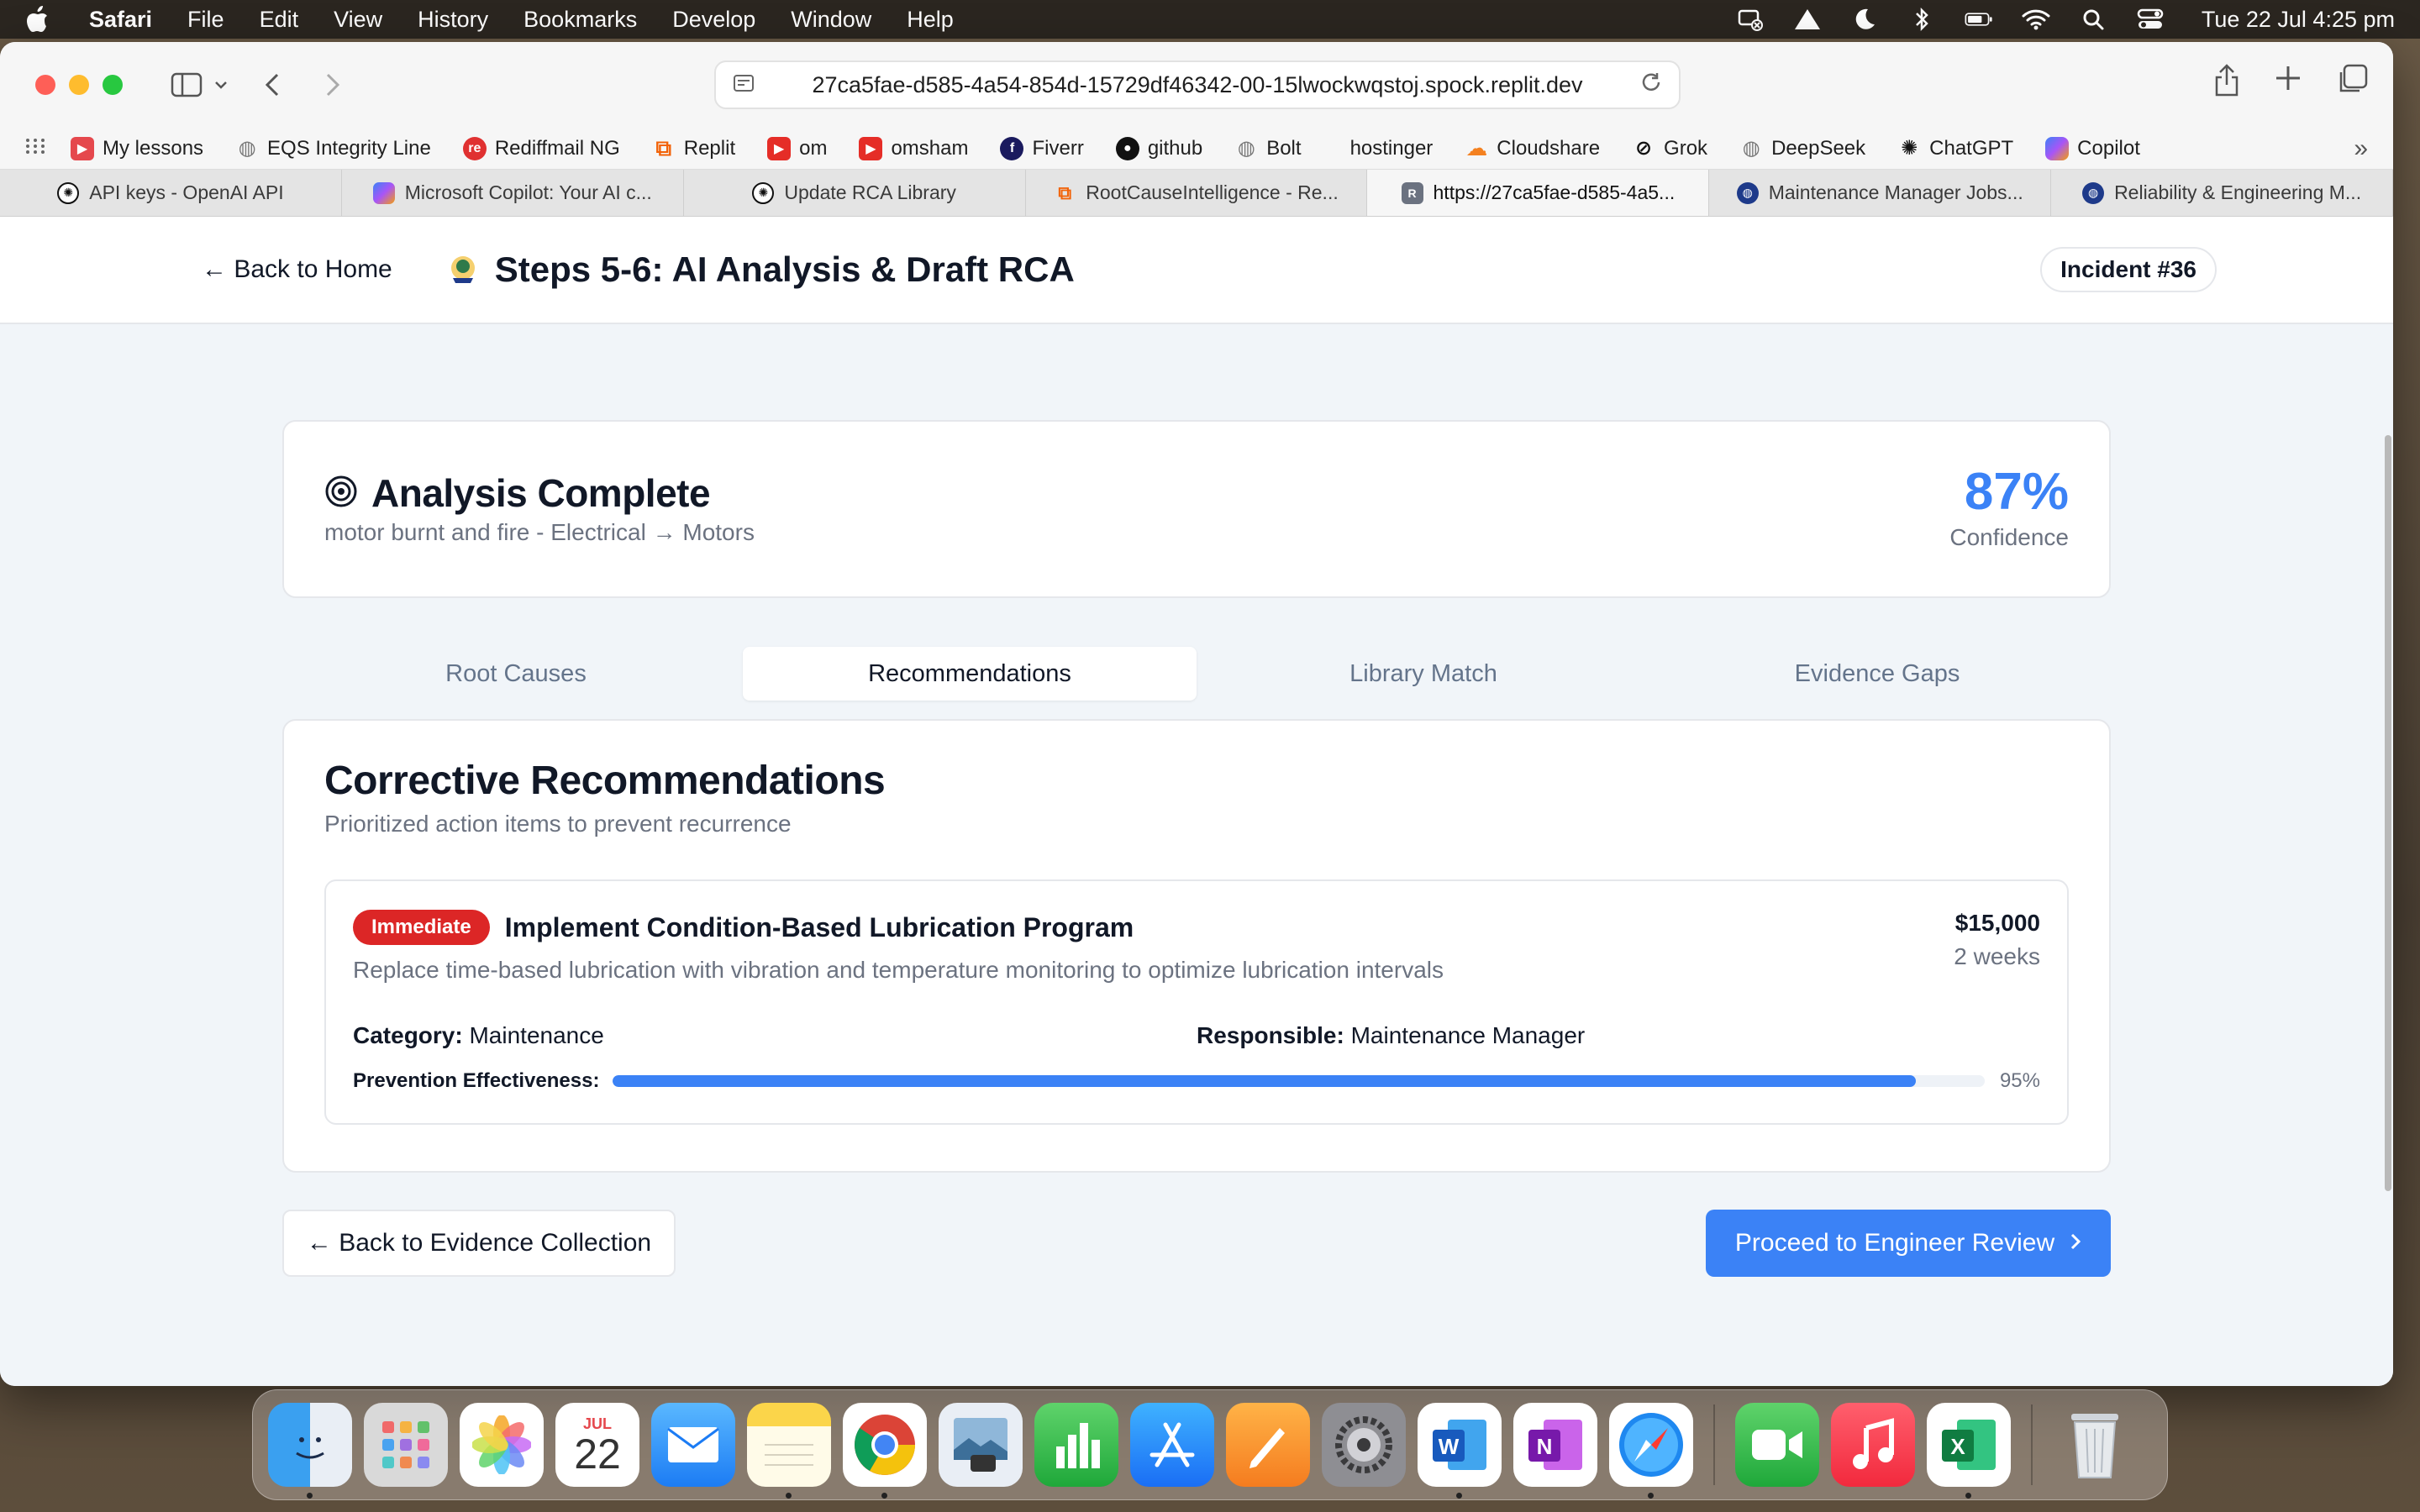 The width and height of the screenshot is (2420, 1512). What do you see at coordinates (1532, 147) in the screenshot?
I see `favorite-cloudshare: ☁ Cloudshare` at bounding box center [1532, 147].